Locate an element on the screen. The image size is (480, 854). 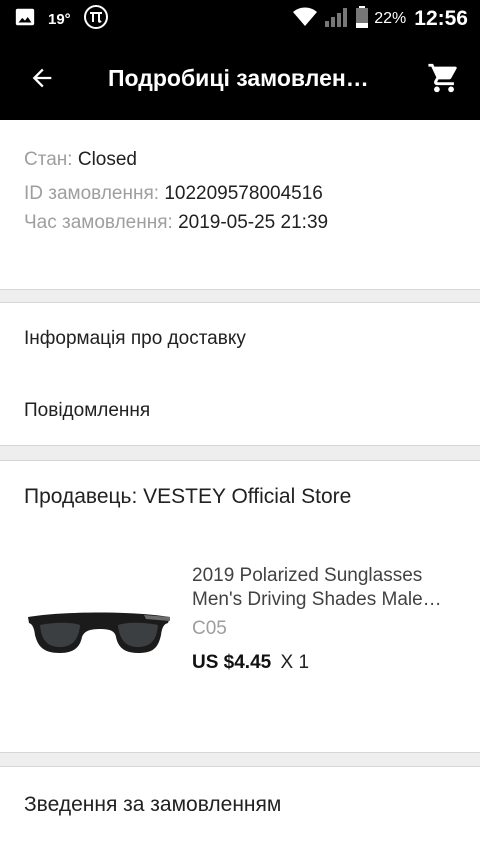
order-id-label: ID замовлення: is located at coordinates (92, 193).